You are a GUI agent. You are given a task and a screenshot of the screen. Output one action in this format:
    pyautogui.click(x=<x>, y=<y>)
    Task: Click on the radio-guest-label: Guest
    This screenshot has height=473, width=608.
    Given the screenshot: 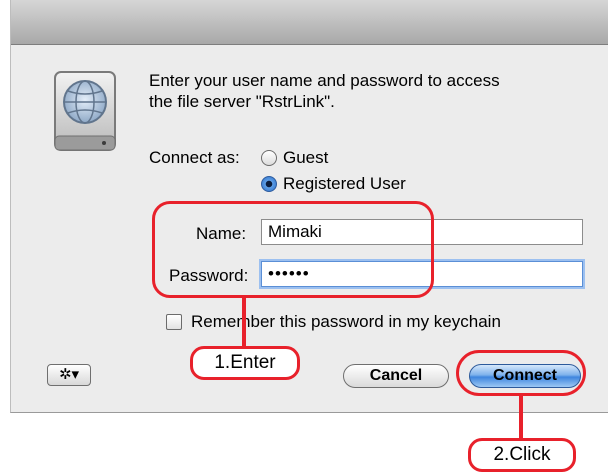 What is the action you would take?
    pyautogui.click(x=305, y=158)
    